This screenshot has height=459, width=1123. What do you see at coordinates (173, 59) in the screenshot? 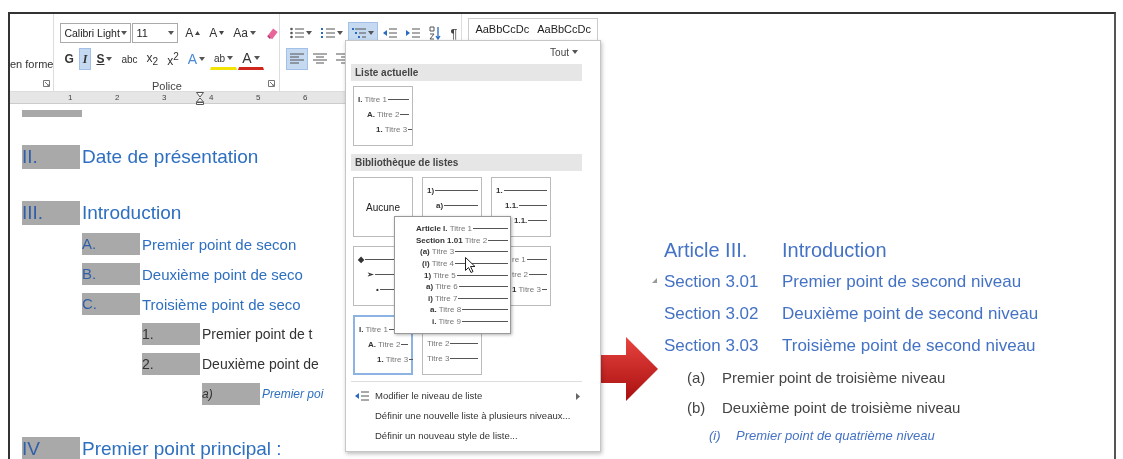
I see `superscript-button: x$^{2}$` at bounding box center [173, 59].